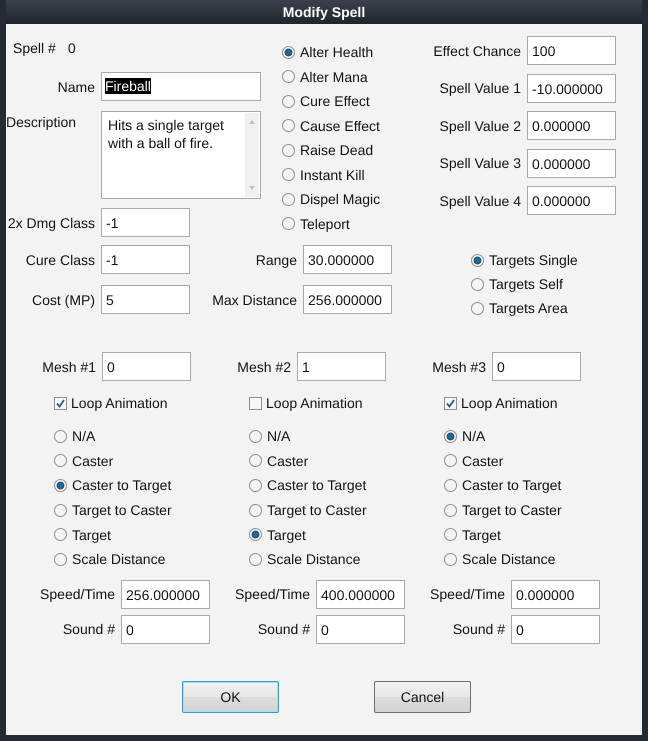 This screenshot has width=648, height=741. Describe the element at coordinates (252, 155) in the screenshot. I see `scrollbar` at that location.